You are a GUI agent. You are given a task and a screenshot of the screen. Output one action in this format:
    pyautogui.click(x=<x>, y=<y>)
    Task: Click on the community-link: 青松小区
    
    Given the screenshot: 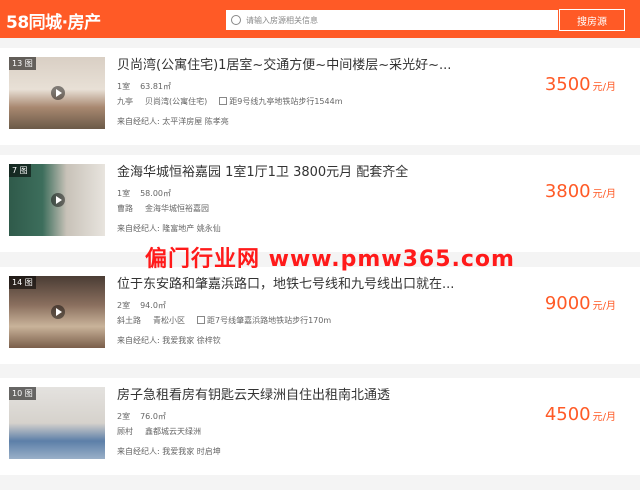 What is the action you would take?
    pyautogui.click(x=169, y=320)
    